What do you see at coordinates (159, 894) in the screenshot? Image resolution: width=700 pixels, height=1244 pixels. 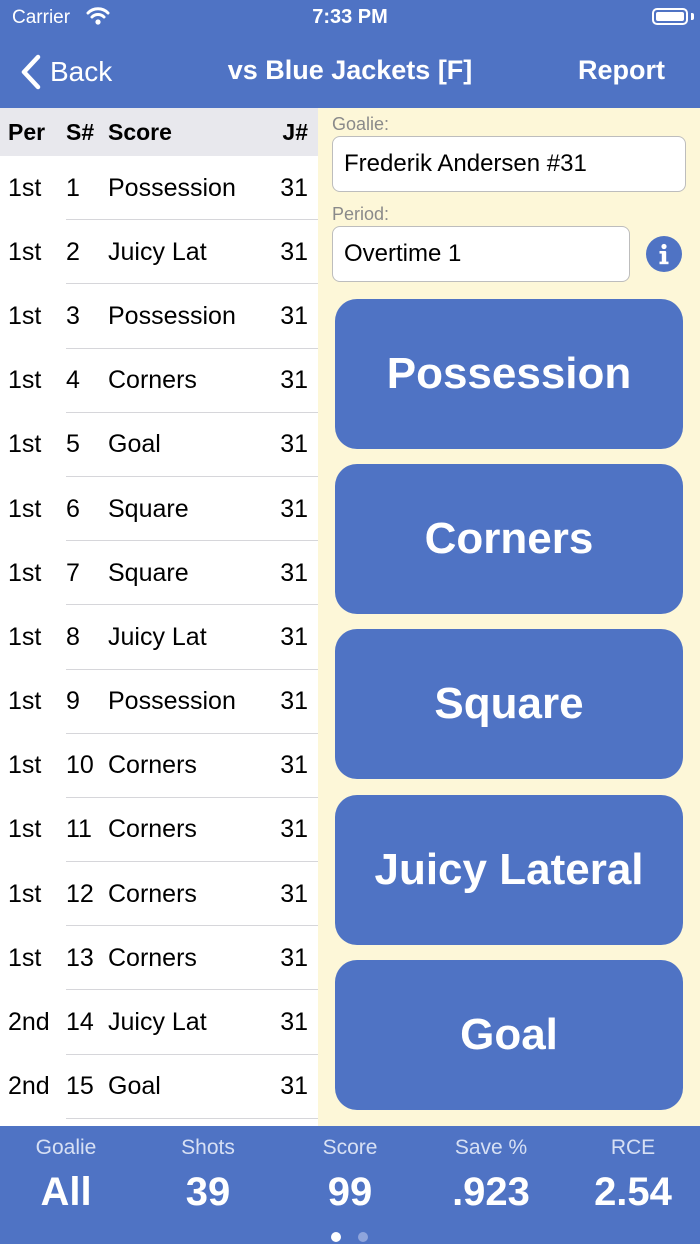 I see `table-row: 1st 12 Corners 31` at bounding box center [159, 894].